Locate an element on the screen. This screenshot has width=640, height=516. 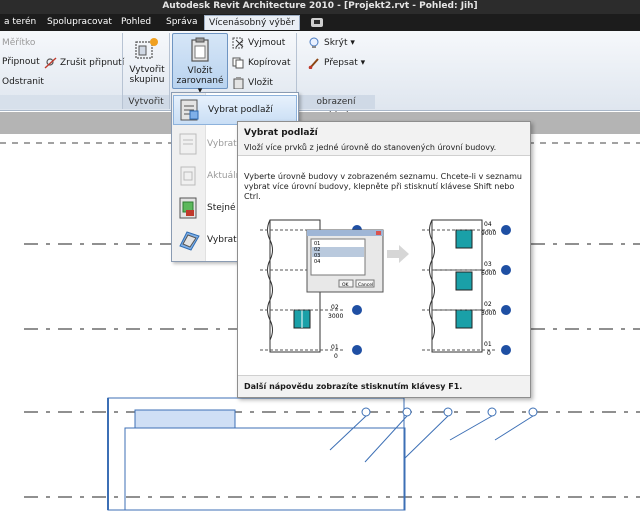
paste-aligned-button: Vložit zarovnané ▾ is located at coordinates (200, 64).